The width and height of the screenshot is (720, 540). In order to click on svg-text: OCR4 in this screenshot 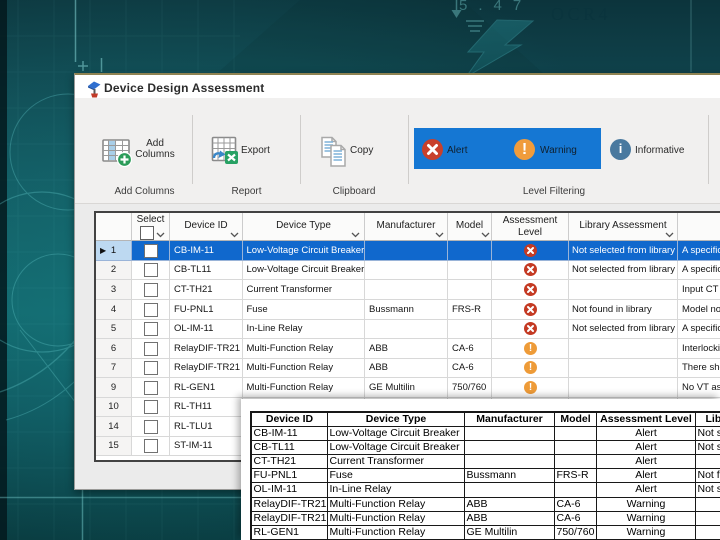, I will do `click(581, 14)`.